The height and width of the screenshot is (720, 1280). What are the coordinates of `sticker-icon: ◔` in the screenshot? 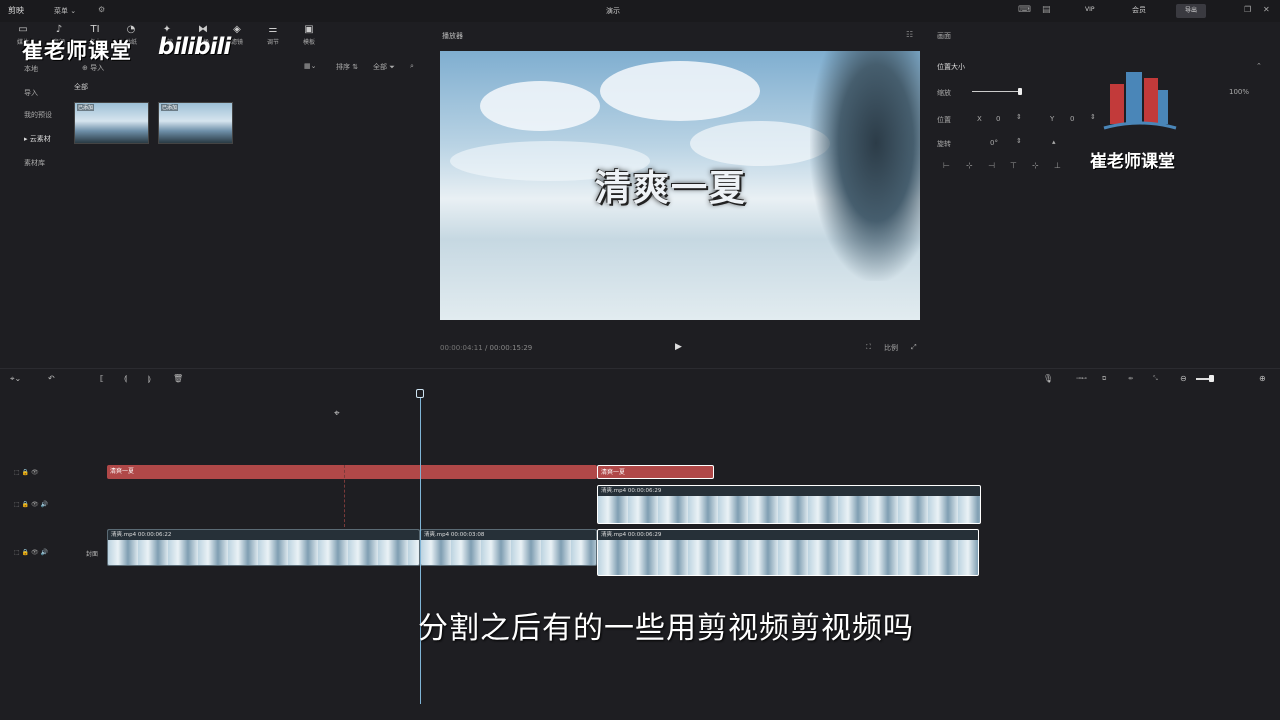 It's located at (131, 29).